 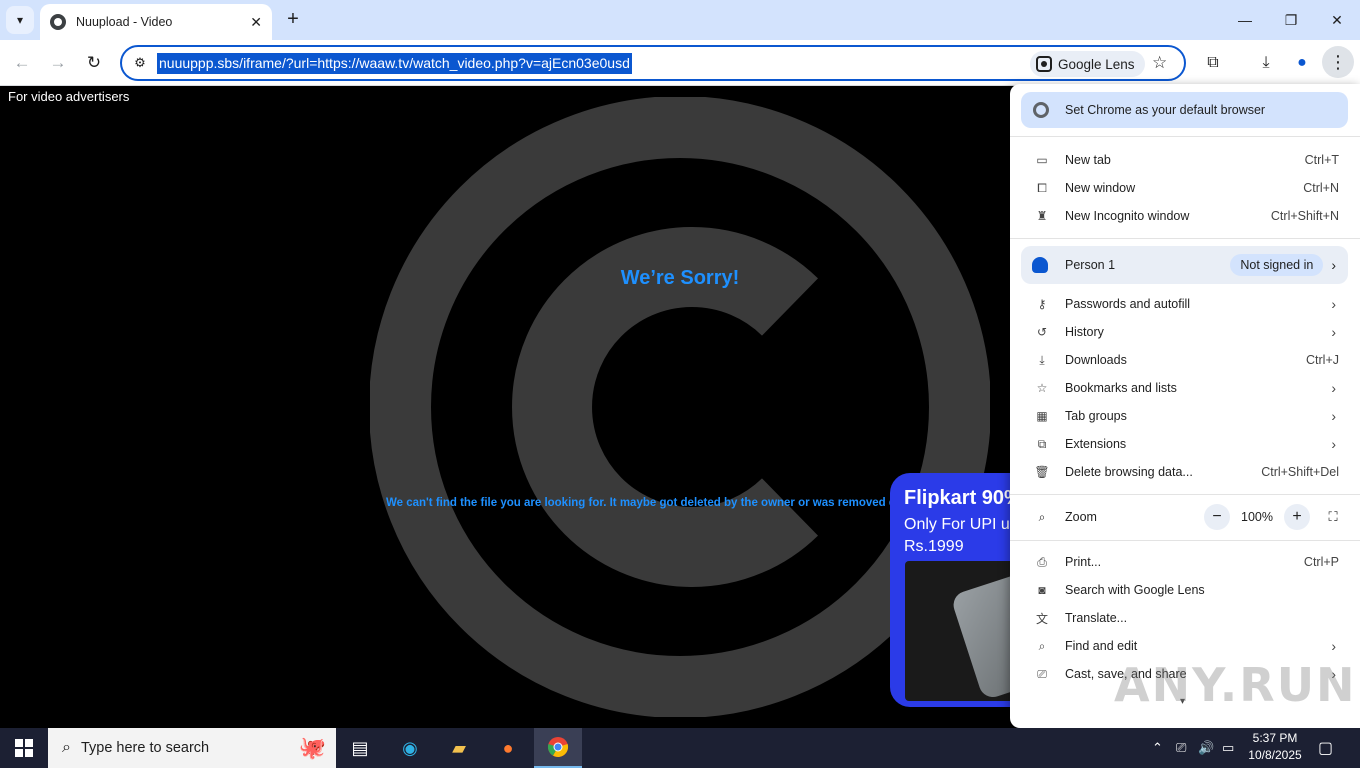 What do you see at coordinates (1185, 646) in the screenshot?
I see `menu-find-edit: ⌕ Find and edit ›` at bounding box center [1185, 646].